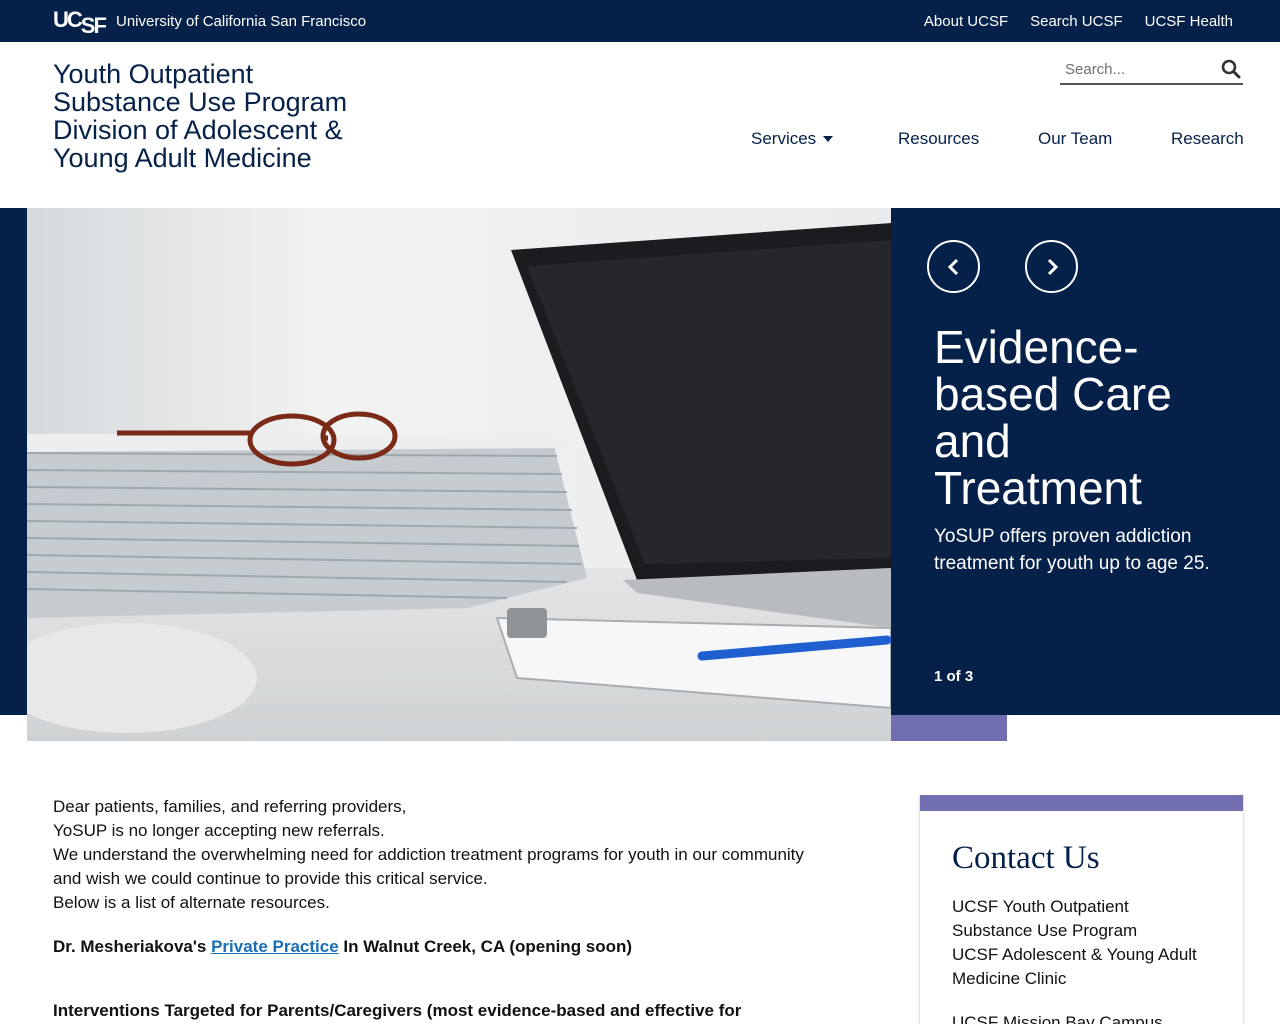  What do you see at coordinates (132, 946) in the screenshot?
I see `practice-prefix: Dr. Mesheriakova's` at bounding box center [132, 946].